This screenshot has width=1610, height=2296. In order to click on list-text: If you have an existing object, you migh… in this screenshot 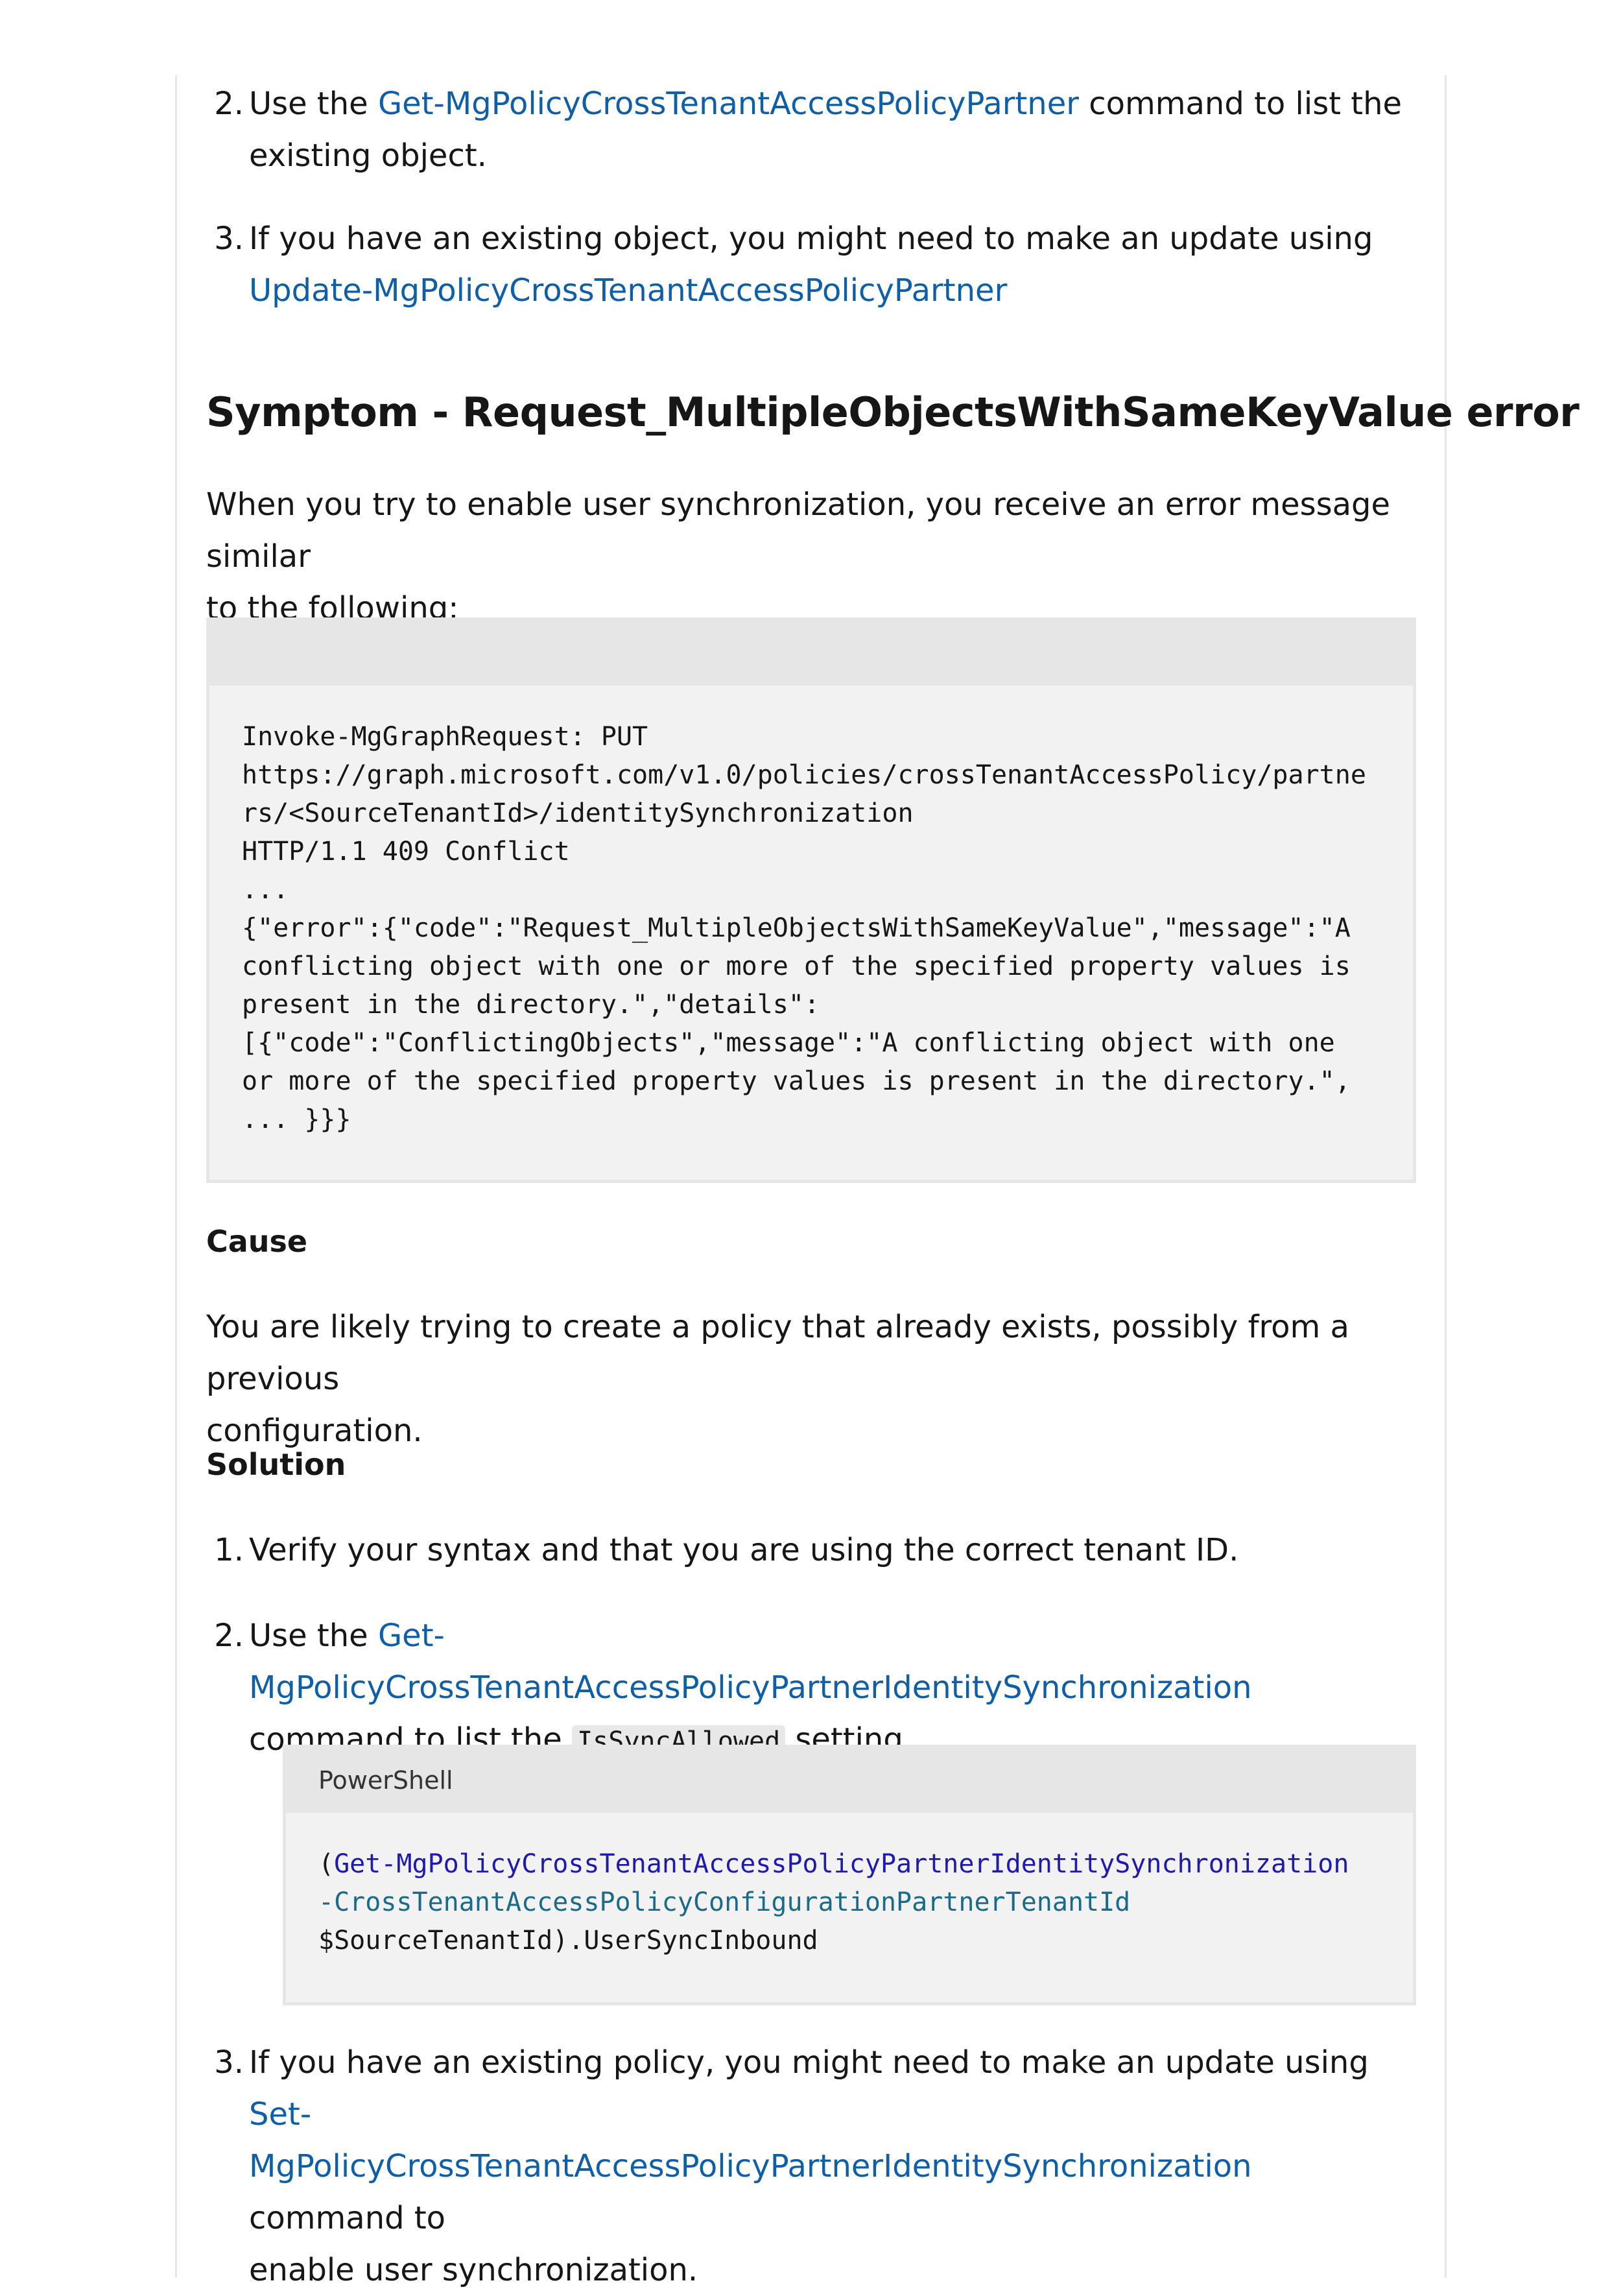, I will do `click(811, 239)`.